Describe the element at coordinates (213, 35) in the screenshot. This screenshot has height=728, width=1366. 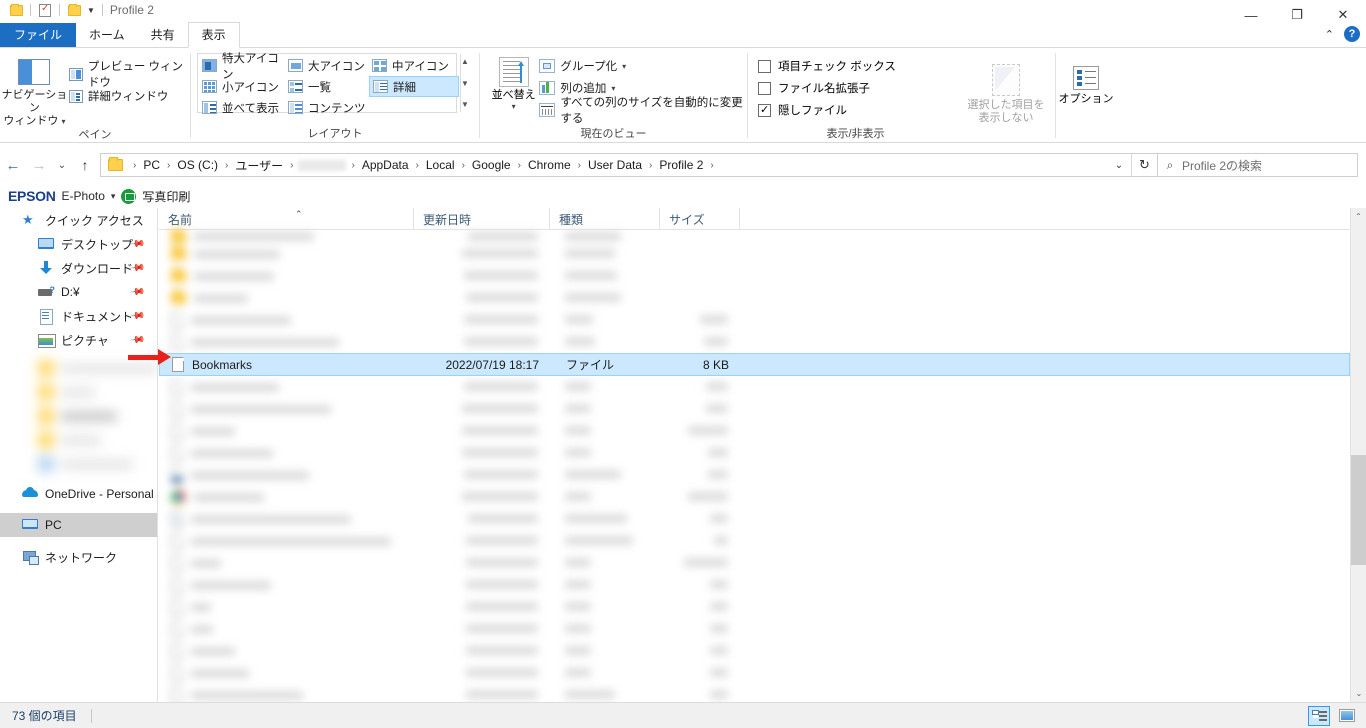
I see `tab-view: 表示` at that location.